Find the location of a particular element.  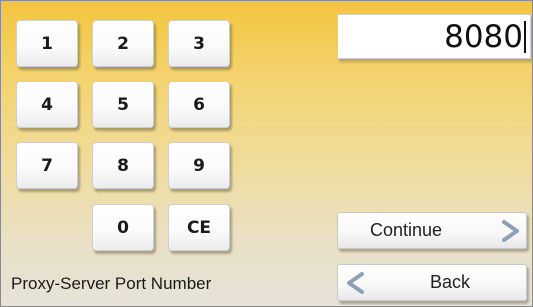

back-button-label: Back is located at coordinates (450, 282).